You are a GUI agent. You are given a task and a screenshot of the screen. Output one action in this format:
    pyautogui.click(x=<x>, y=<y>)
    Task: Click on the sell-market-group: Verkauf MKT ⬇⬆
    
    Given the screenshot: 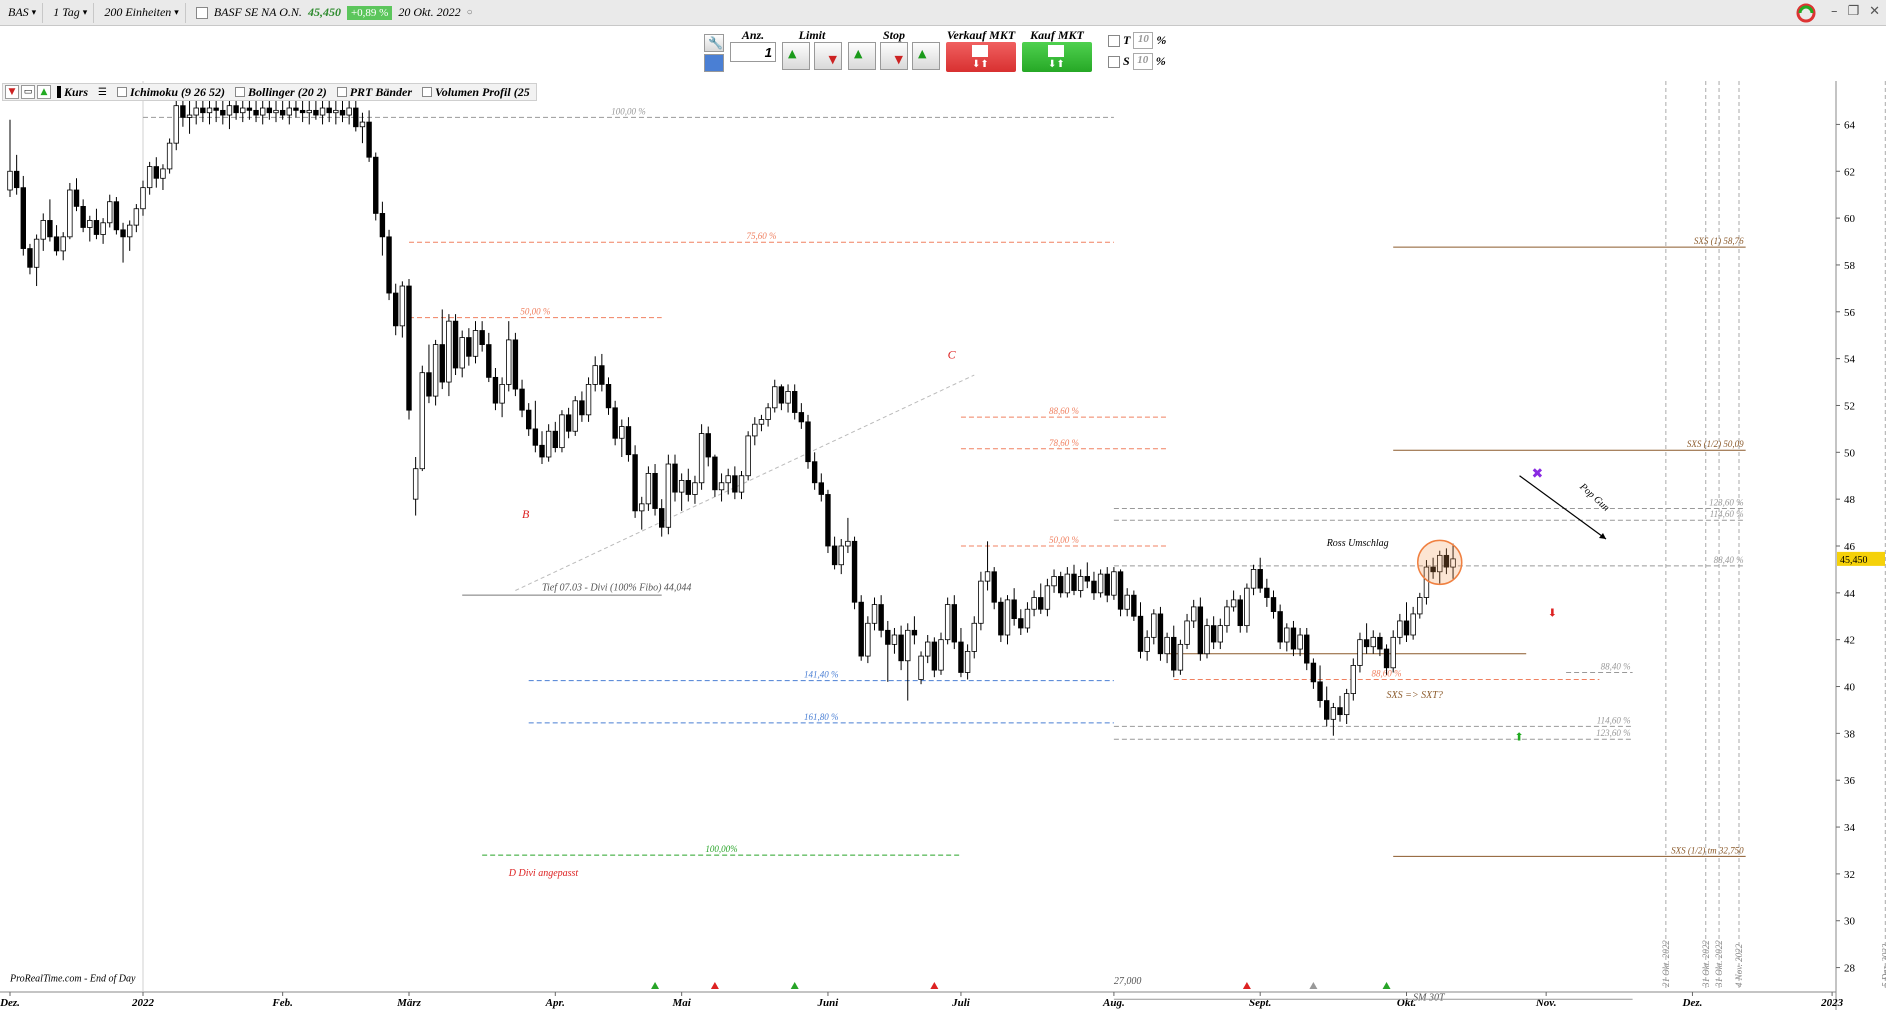 What is the action you would take?
    pyautogui.click(x=981, y=50)
    